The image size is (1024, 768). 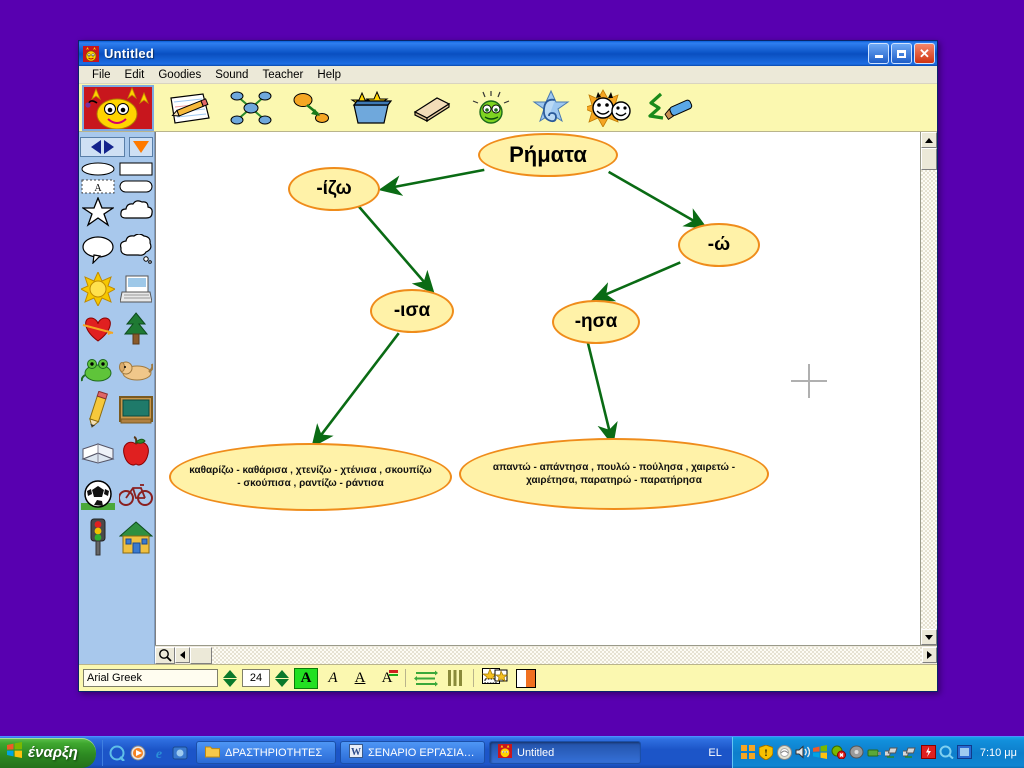 What do you see at coordinates (412, 311) in the screenshot?
I see `diagram-node-isa: -ισα` at bounding box center [412, 311].